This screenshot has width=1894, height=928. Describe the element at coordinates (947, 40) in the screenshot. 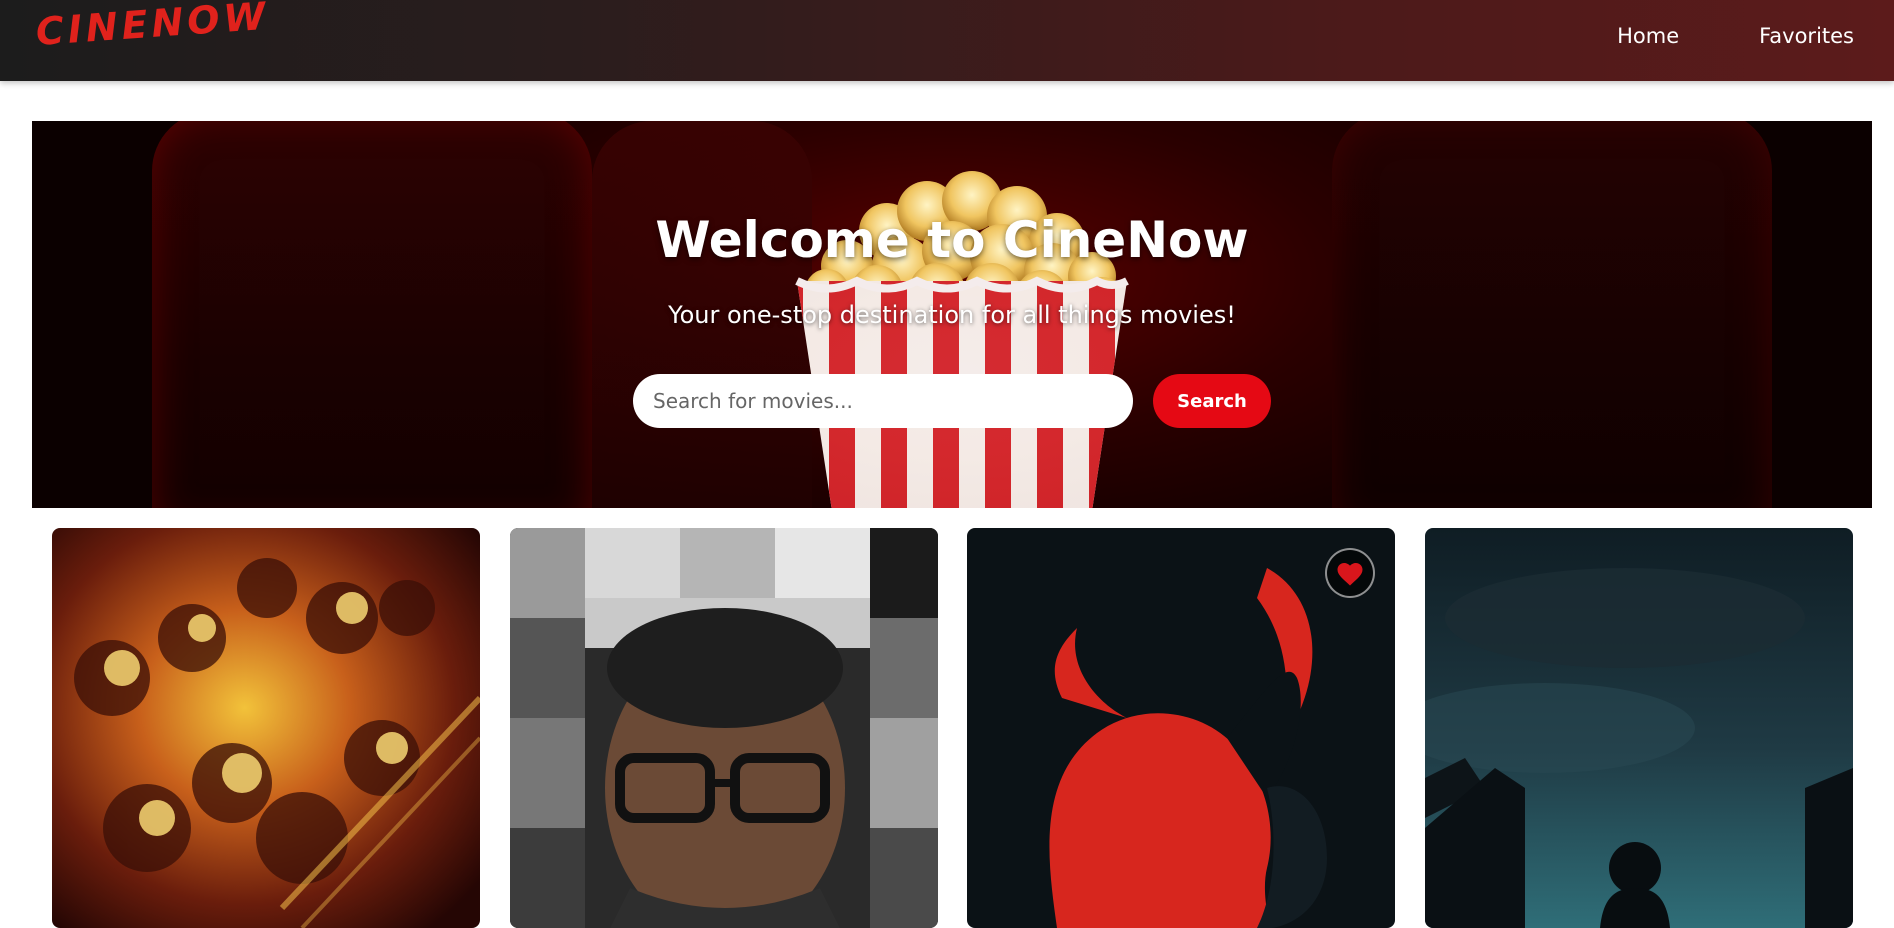

I see `top-navbar: CINENOW Home Favorites` at that location.